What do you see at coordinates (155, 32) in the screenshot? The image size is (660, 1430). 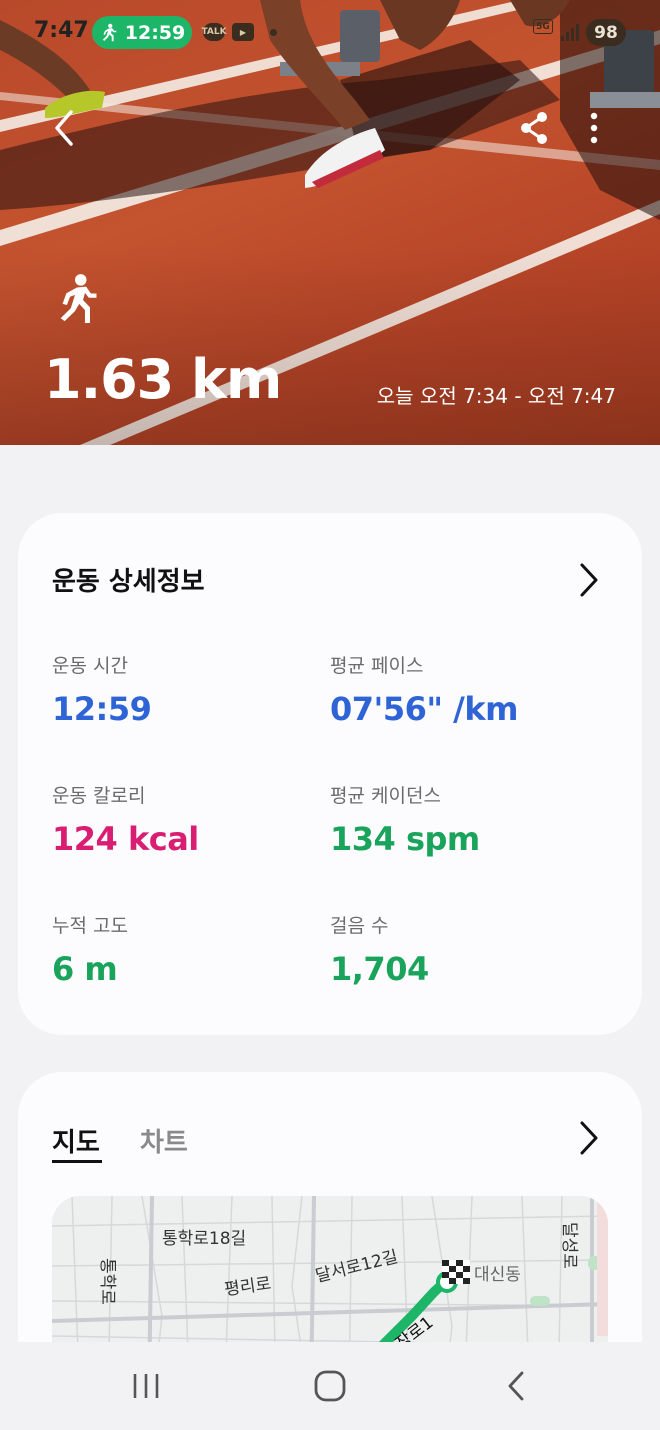 I see `workout-timer-text: 12:59` at bounding box center [155, 32].